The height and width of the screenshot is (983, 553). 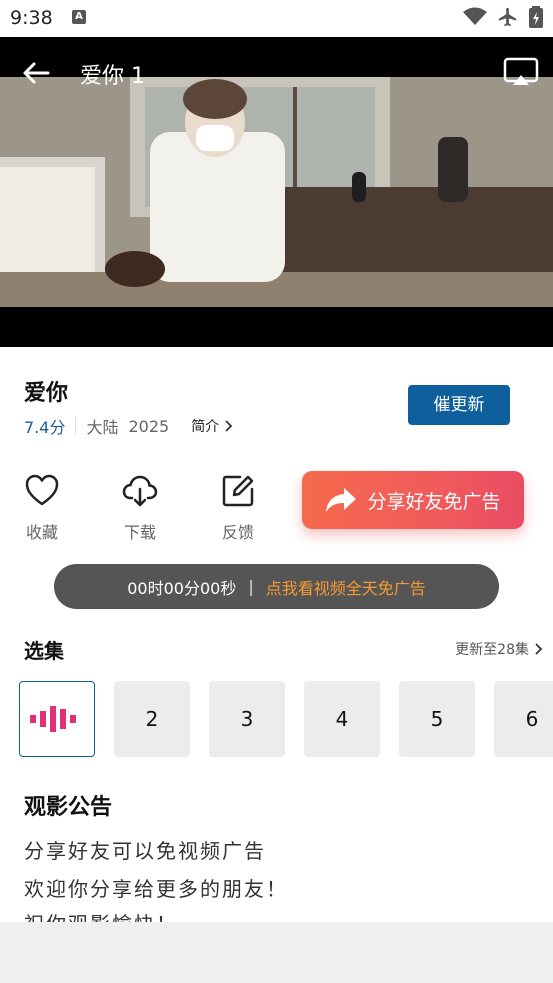 I want to click on share-ad-free-button: 分享好友免广告, so click(x=413, y=500).